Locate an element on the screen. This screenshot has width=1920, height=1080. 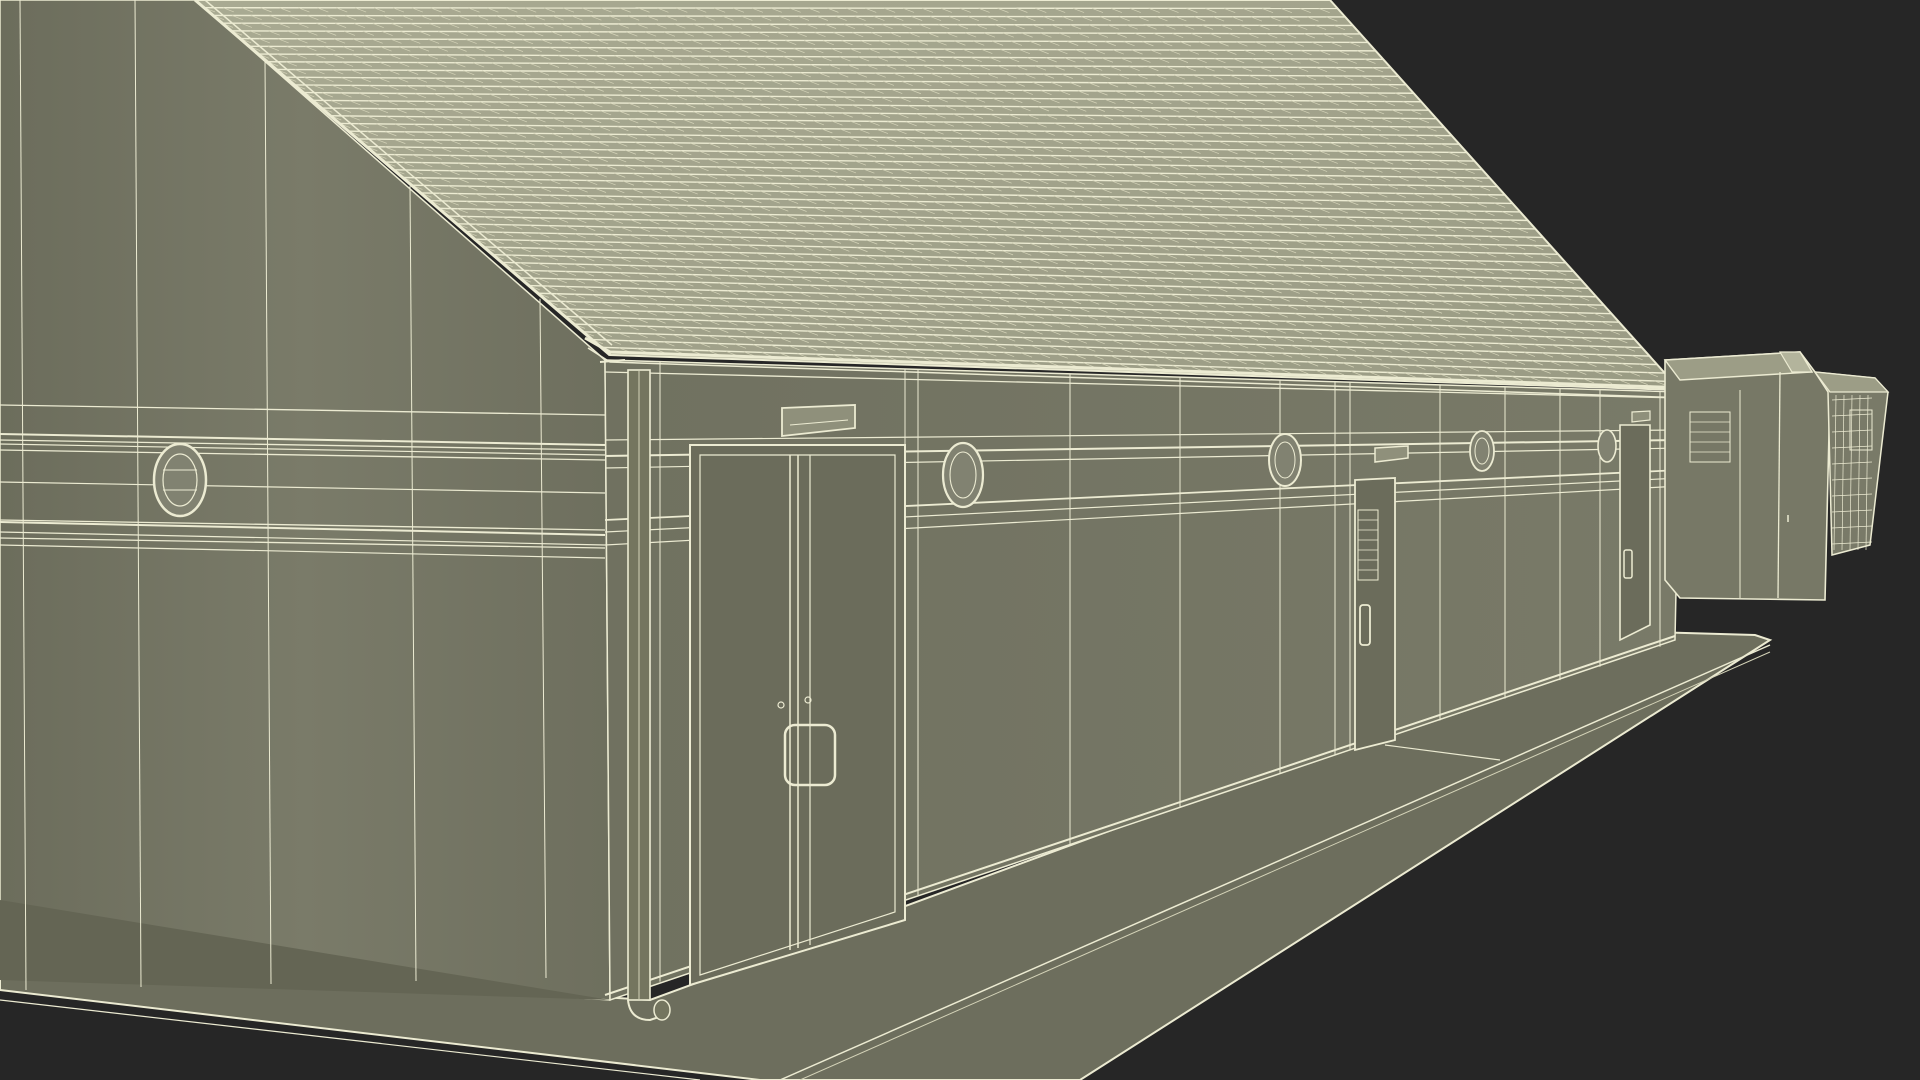
utility-box is located at coordinates (1747, 476).